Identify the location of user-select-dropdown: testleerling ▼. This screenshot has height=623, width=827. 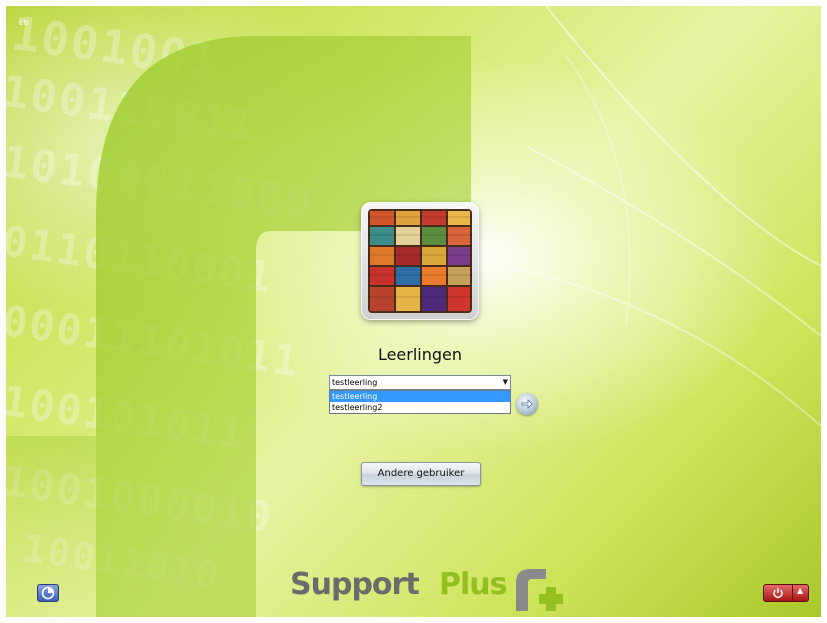
(420, 382).